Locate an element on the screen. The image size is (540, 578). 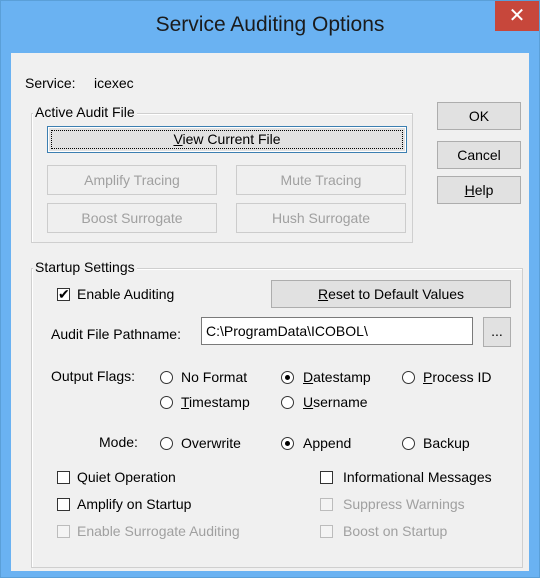
startup-settings-legend: Startup Settings is located at coordinates (85, 267).